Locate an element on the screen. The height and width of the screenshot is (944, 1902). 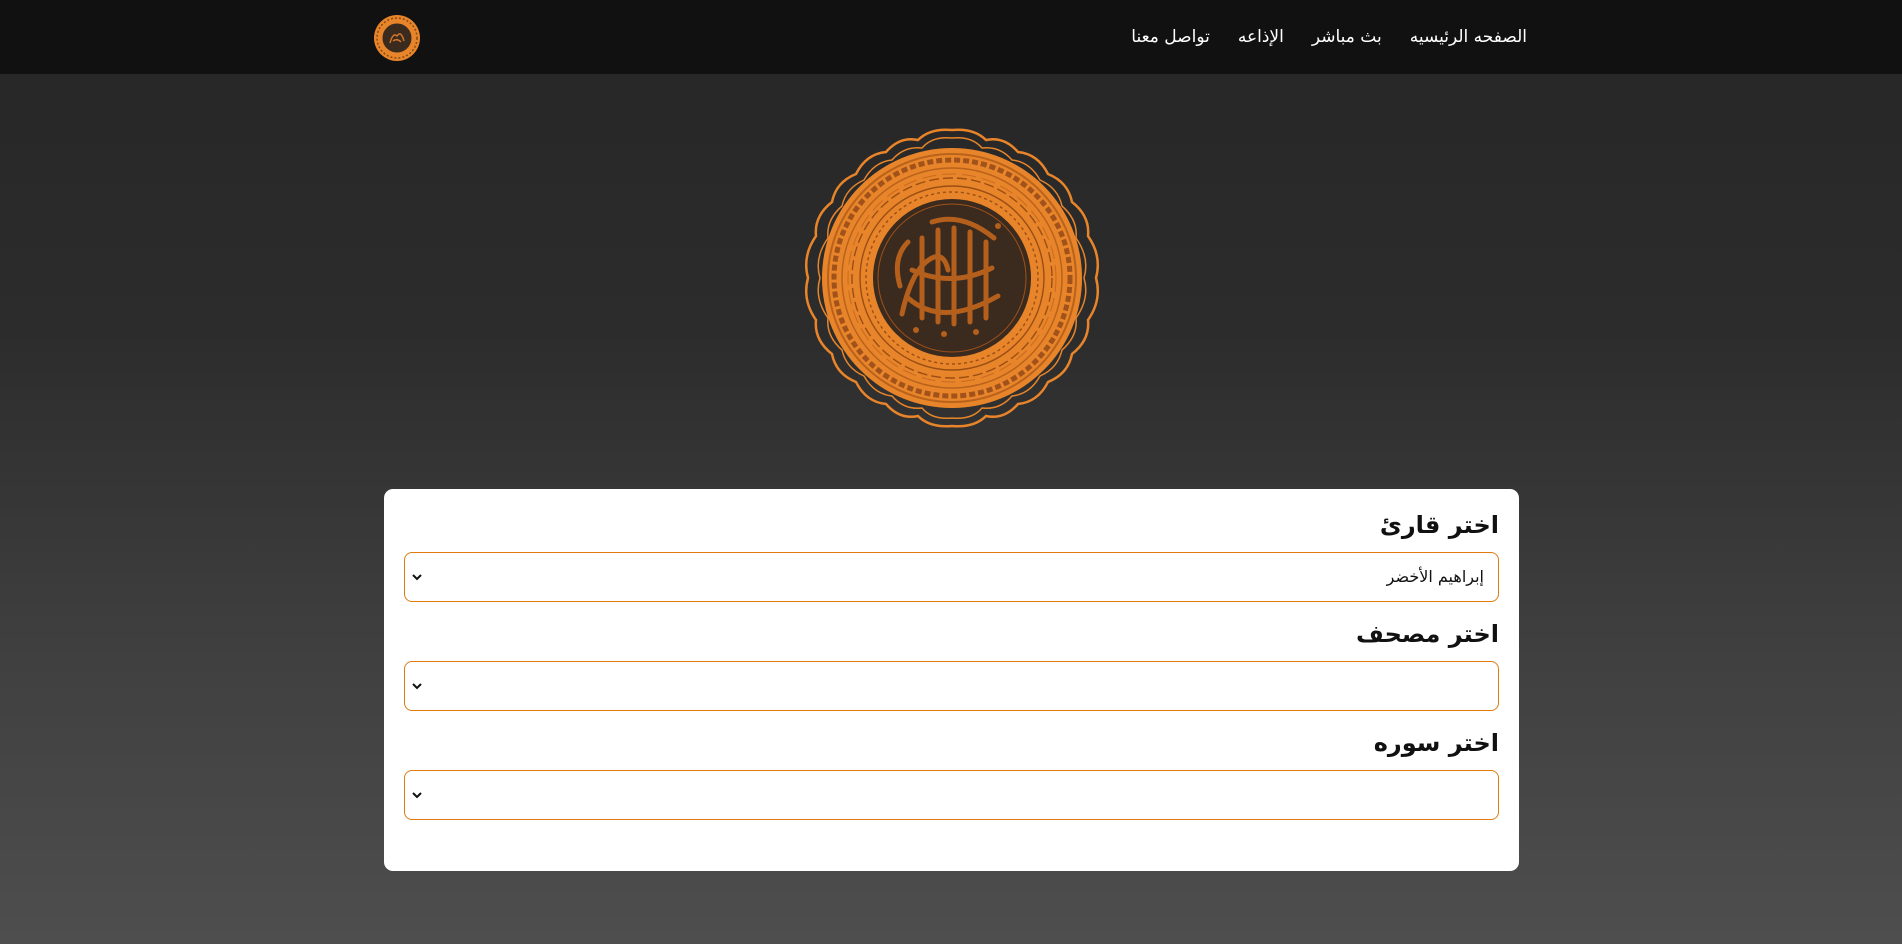
reciter-title: اختر قارئ is located at coordinates (1439, 525).